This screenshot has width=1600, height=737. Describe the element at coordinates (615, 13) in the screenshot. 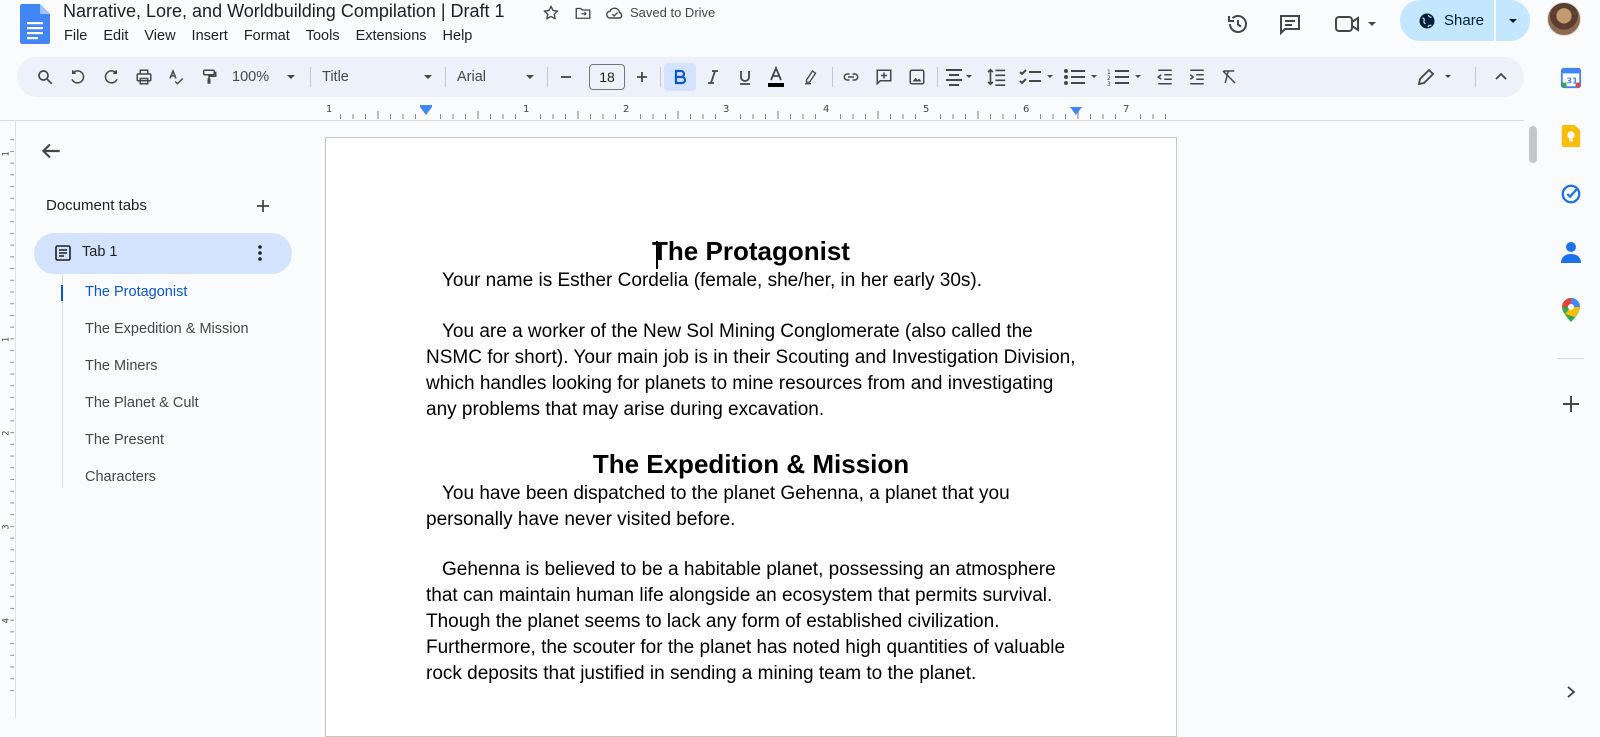

I see `cloud-saved-icon` at that location.